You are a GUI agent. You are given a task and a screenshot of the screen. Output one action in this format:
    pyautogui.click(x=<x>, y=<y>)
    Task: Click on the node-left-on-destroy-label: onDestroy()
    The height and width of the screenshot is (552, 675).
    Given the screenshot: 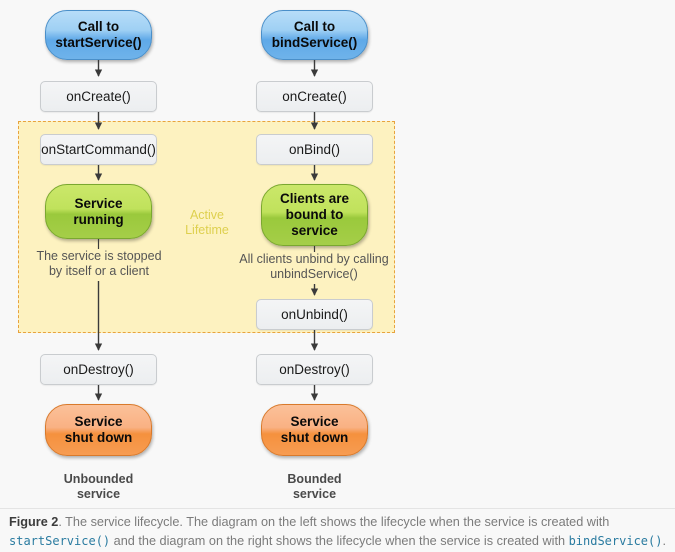 What is the action you would take?
    pyautogui.click(x=98, y=369)
    